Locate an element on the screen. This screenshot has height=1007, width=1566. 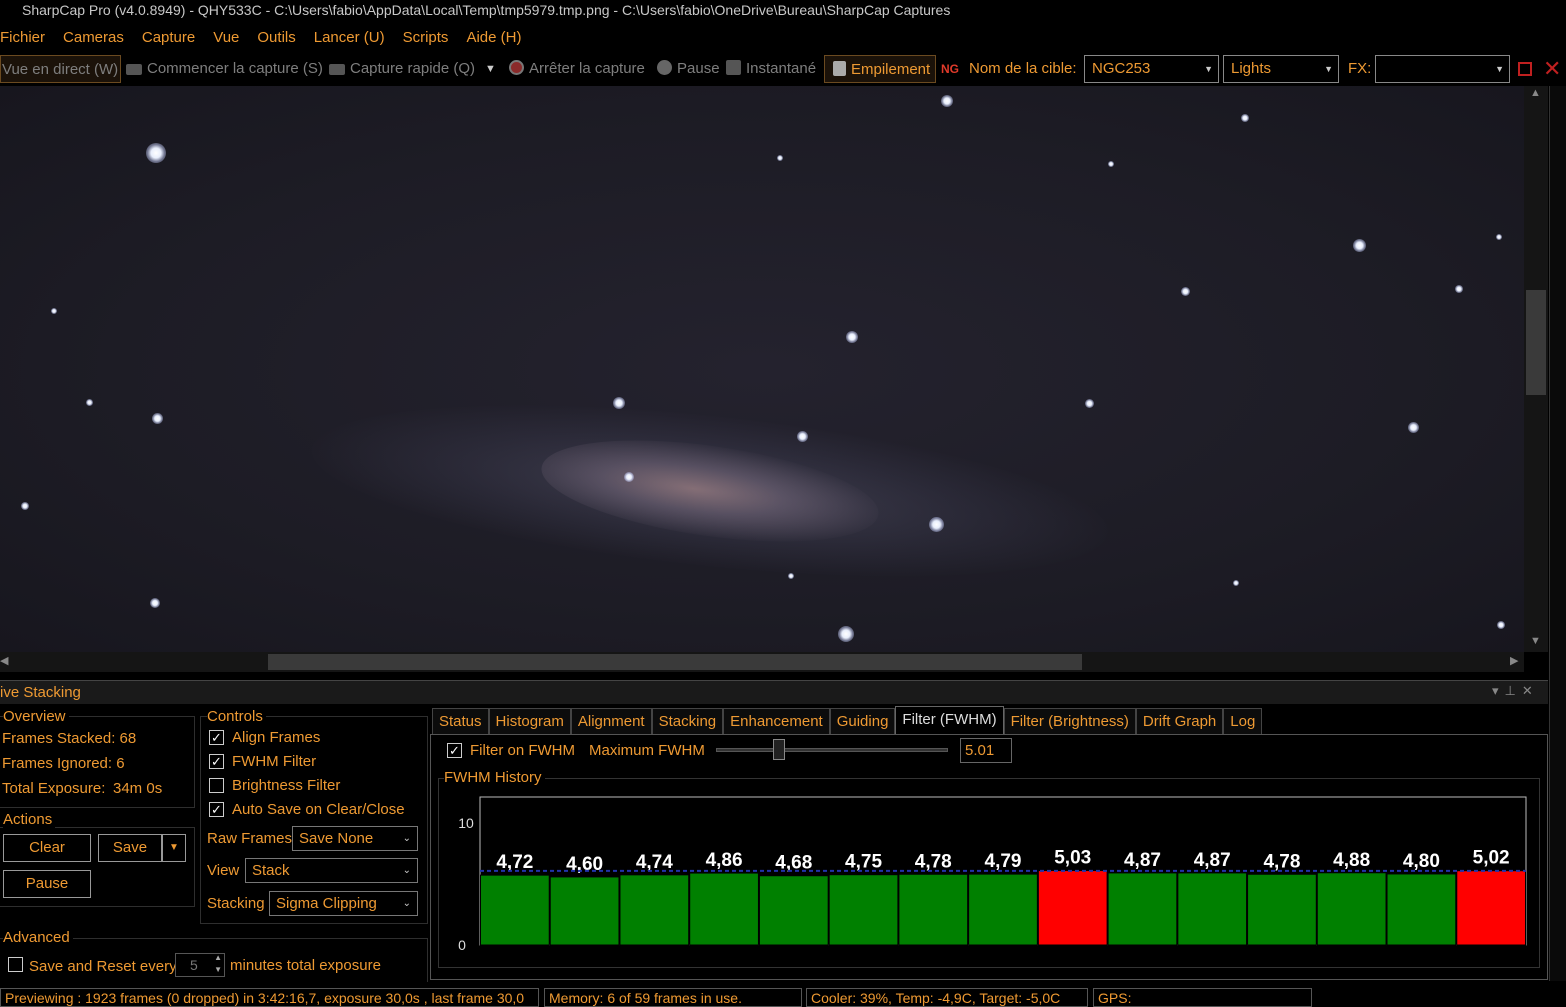
close-red-icon: ✕ is located at coordinates (1552, 69).